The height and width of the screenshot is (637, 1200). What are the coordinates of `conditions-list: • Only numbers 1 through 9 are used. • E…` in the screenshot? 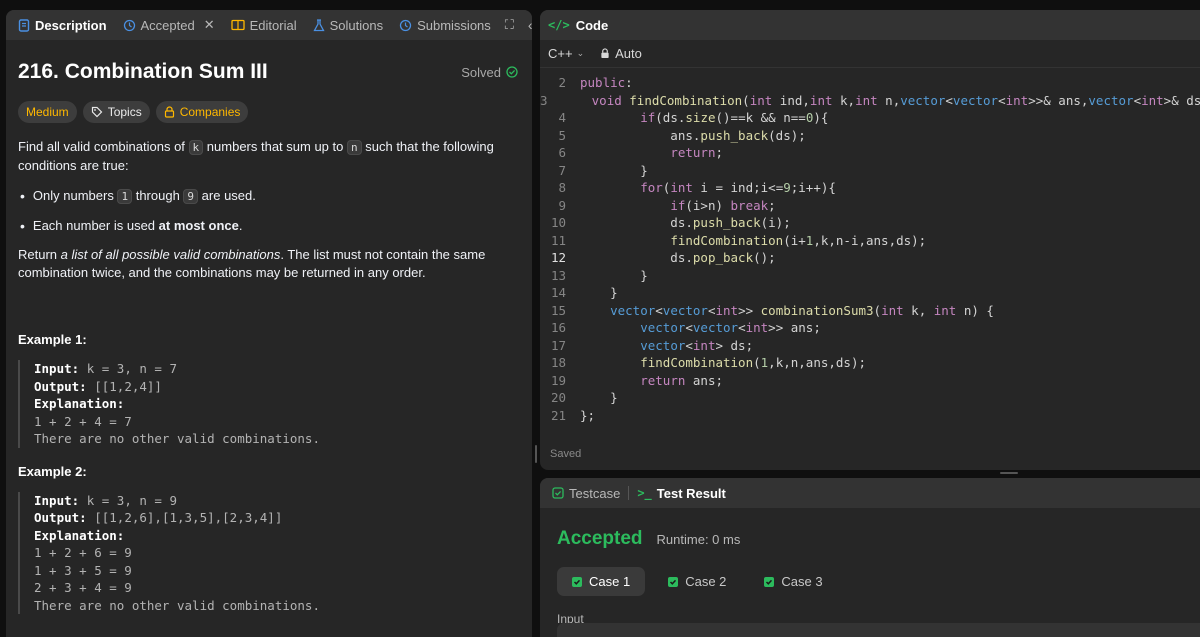 It's located at (269, 211).